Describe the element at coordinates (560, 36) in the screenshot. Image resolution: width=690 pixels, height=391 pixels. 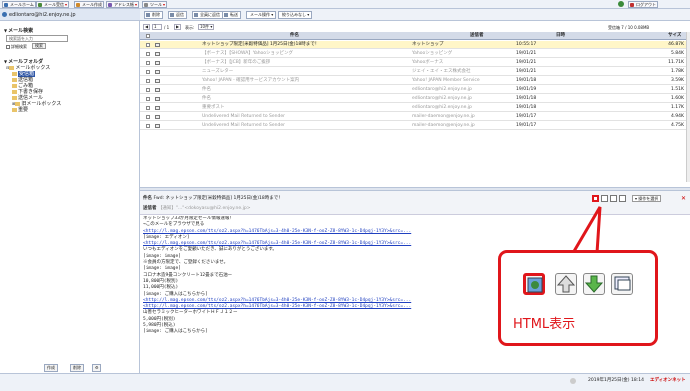
I see `column-date: 日時` at that location.